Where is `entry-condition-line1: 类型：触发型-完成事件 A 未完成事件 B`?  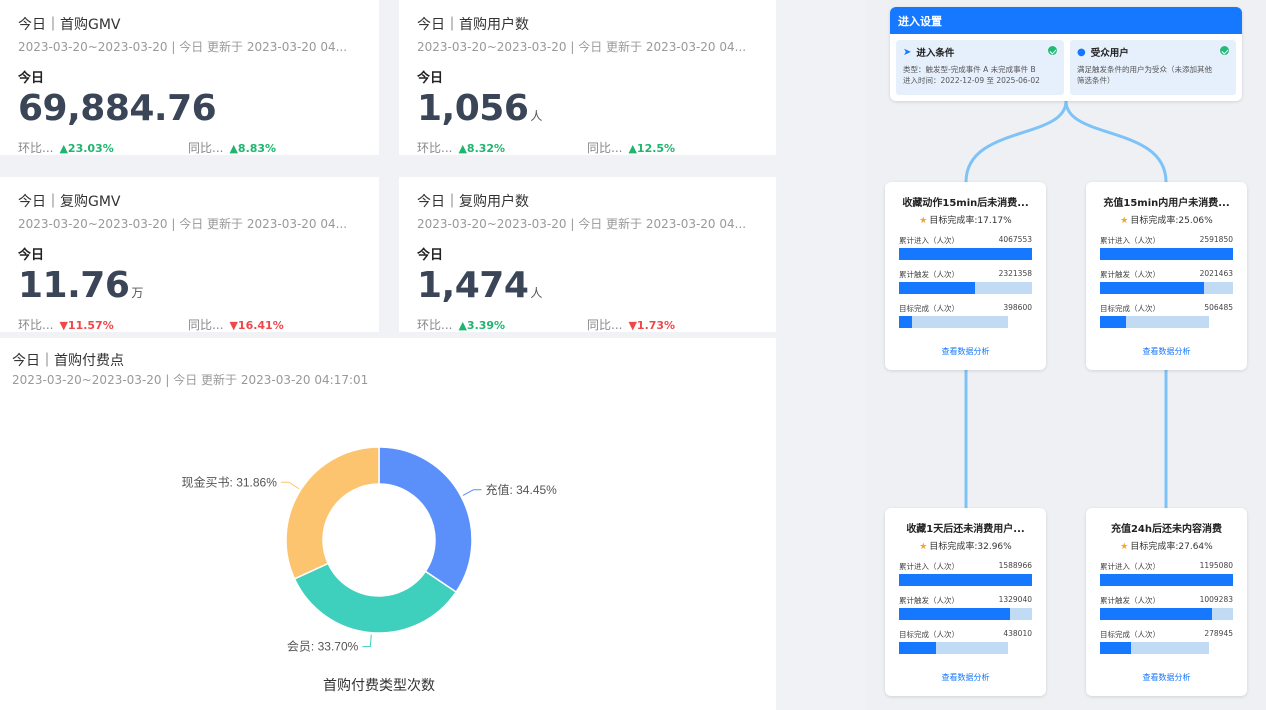 entry-condition-line1: 类型：触发型-完成事件 A 未完成事件 B is located at coordinates (969, 69).